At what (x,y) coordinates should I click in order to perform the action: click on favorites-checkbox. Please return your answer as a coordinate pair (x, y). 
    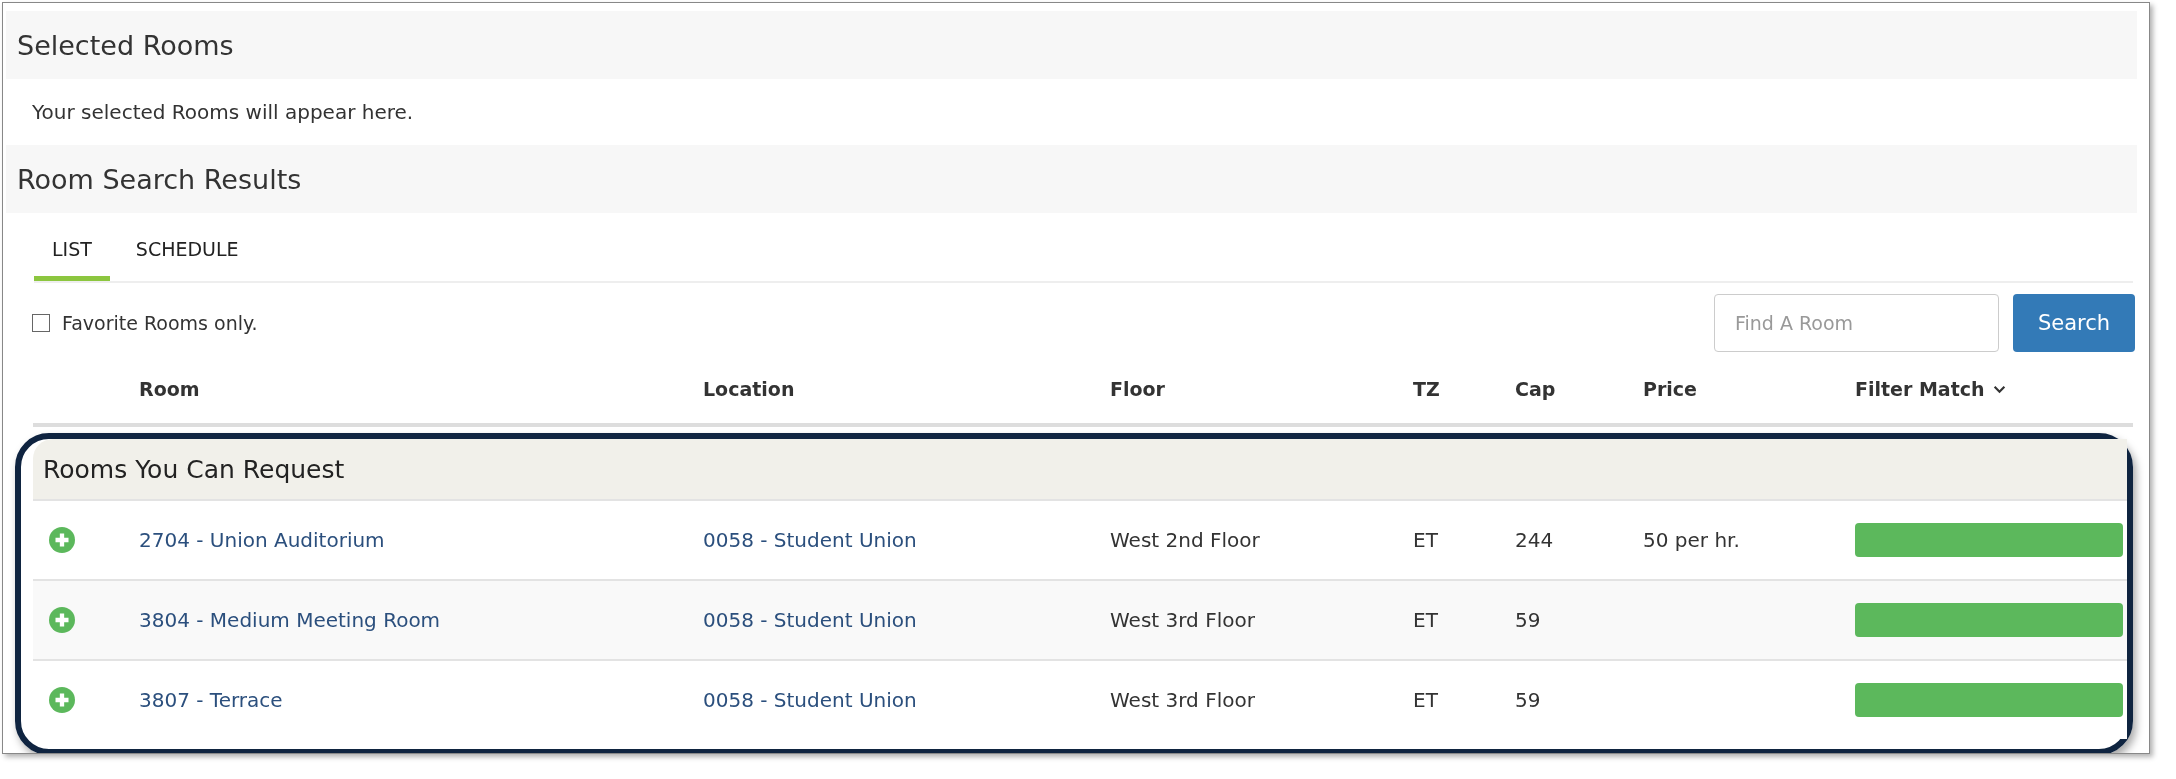
    Looking at the image, I should click on (41, 323).